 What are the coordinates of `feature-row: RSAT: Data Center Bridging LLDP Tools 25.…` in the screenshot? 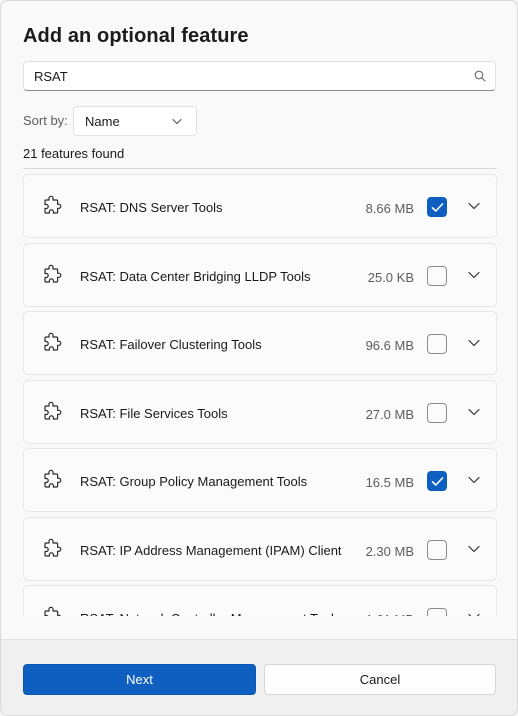 It's located at (260, 274).